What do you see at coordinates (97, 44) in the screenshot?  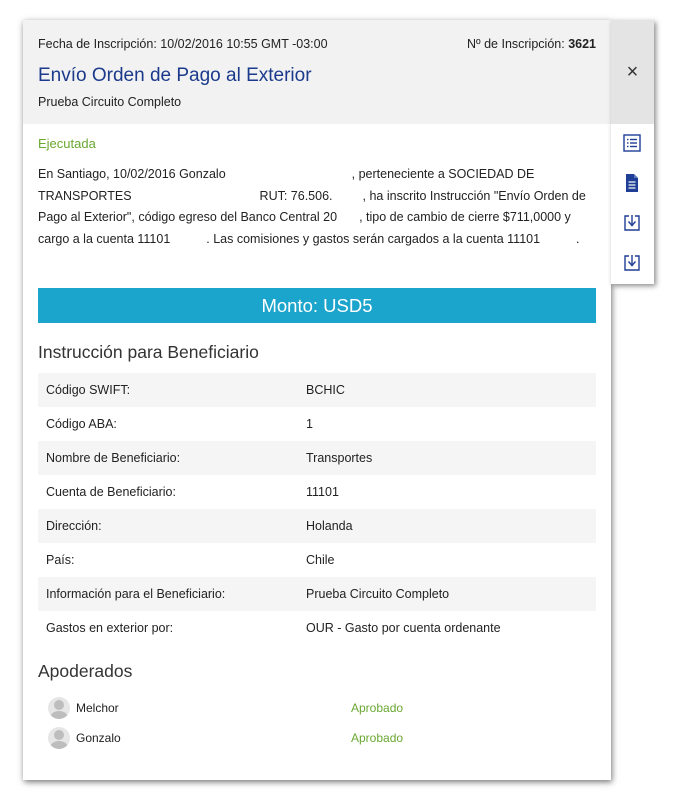 I see `registration-date-label: Fecha de Inscripción:` at bounding box center [97, 44].